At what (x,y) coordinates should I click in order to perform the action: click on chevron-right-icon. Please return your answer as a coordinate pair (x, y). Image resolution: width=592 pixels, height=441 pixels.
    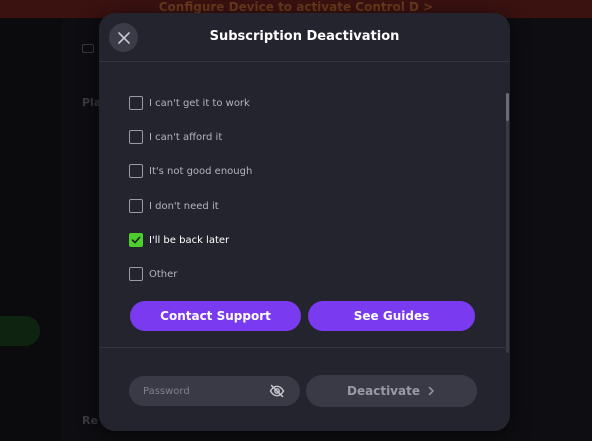
    Looking at the image, I should click on (431, 391).